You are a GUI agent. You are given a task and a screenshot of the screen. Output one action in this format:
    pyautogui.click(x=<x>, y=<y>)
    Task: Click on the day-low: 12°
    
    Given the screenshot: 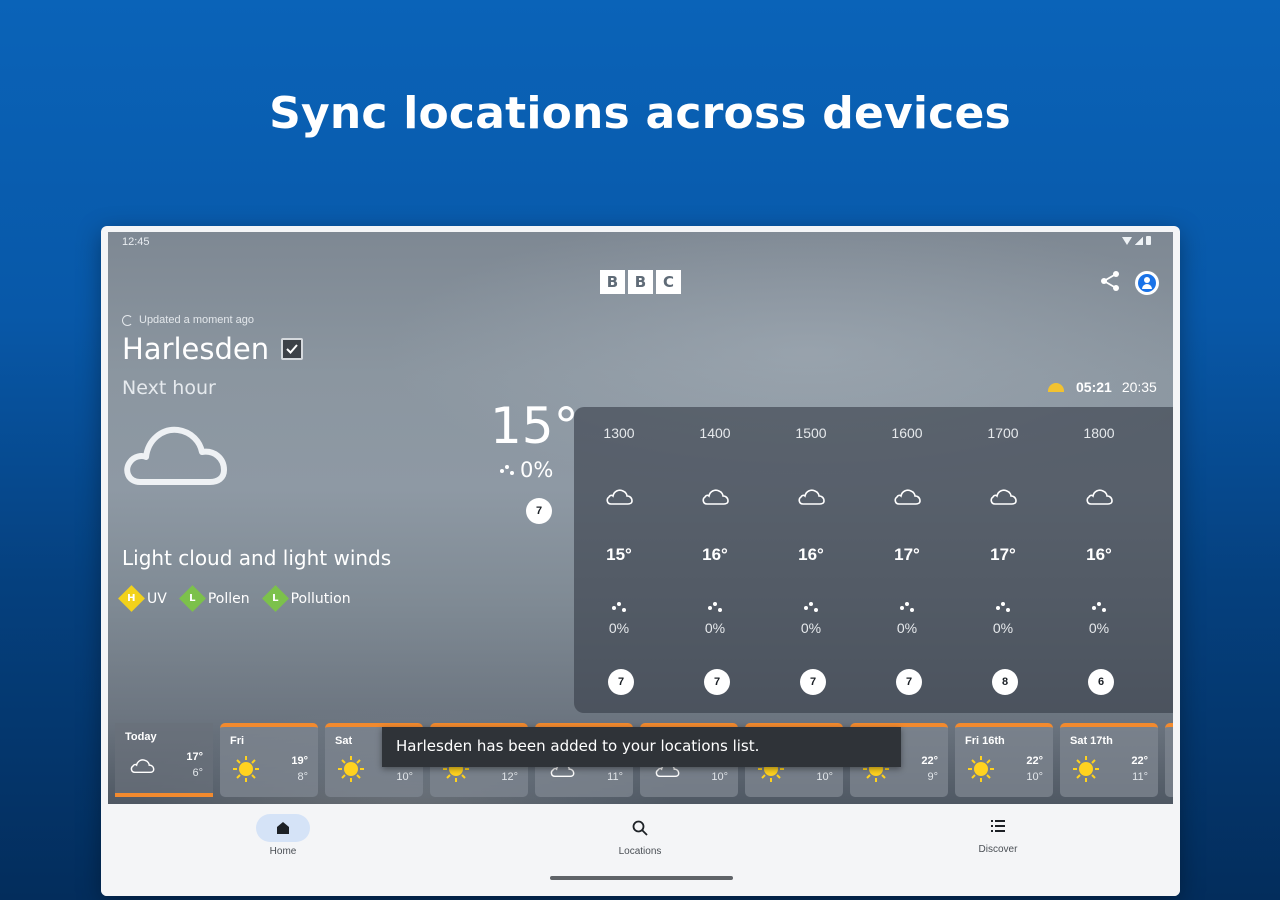 What is the action you would take?
    pyautogui.click(x=509, y=777)
    